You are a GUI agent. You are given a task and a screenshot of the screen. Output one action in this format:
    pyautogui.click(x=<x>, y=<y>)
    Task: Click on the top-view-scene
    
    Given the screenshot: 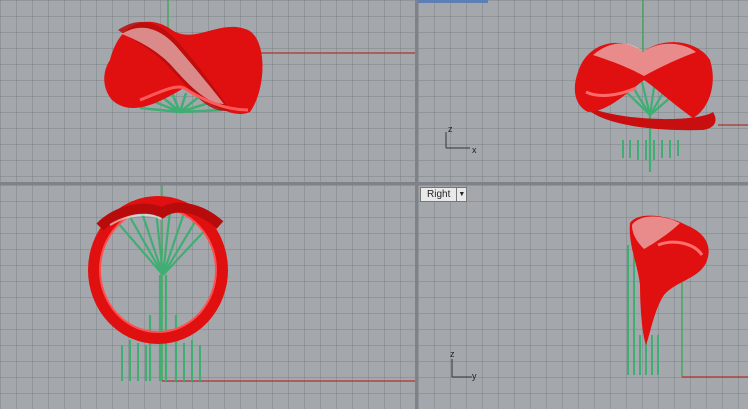 What is the action you would take?
    pyautogui.click(x=259, y=57)
    